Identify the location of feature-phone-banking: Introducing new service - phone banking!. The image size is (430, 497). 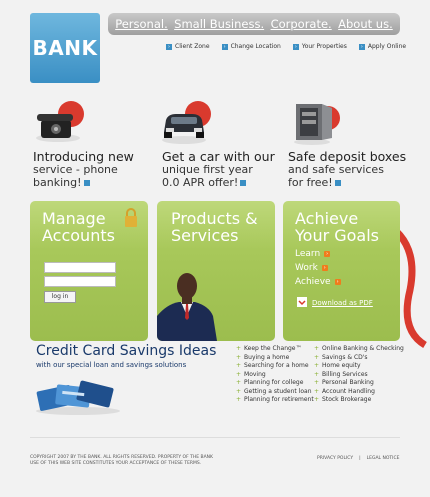
(95, 169).